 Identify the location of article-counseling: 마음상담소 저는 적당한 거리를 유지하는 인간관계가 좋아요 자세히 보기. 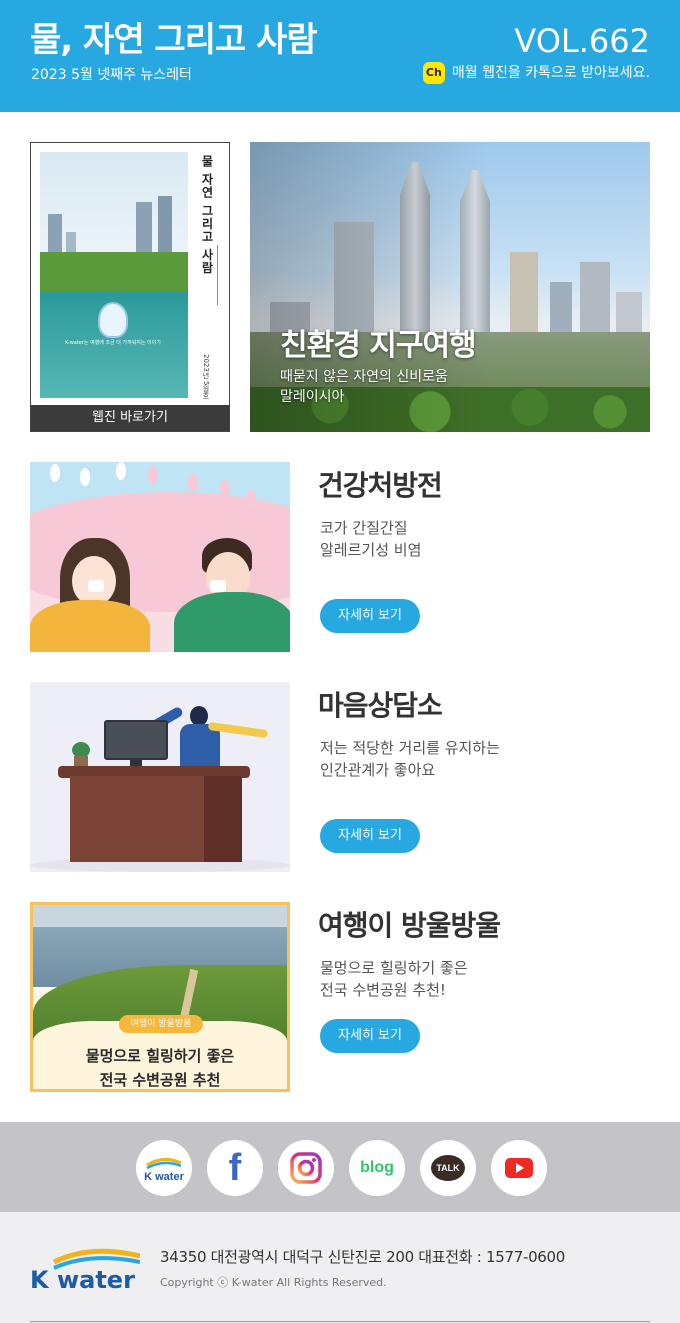
(340, 777).